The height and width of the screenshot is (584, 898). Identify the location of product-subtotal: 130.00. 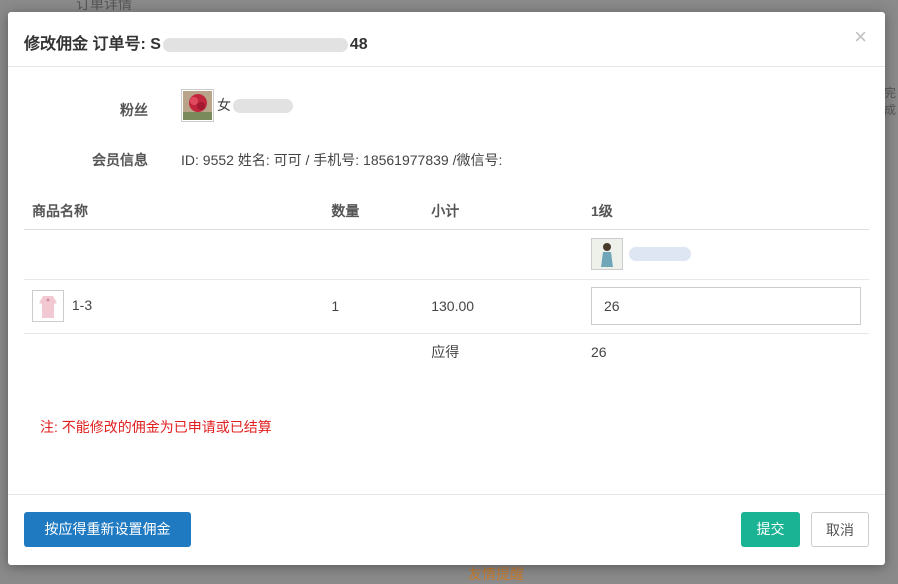
(503, 306).